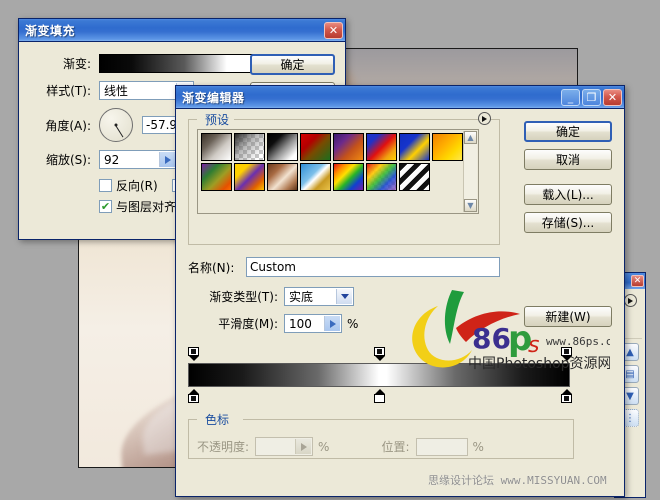 The width and height of the screenshot is (660, 500). I want to click on reverse-checkbox, so click(105, 185).